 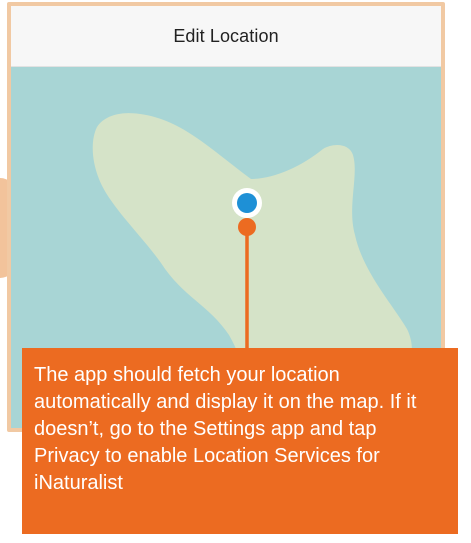 I want to click on page-title: Edit Location, so click(x=226, y=35).